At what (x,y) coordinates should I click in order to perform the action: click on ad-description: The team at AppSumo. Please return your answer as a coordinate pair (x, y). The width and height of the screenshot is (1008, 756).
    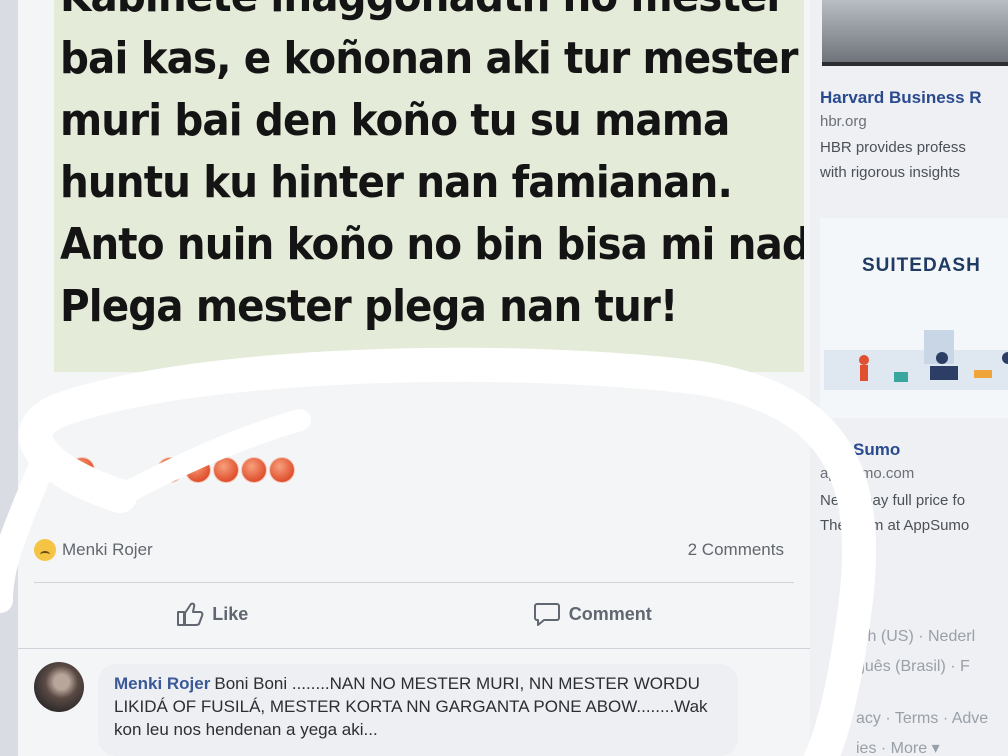
    Looking at the image, I should click on (895, 525).